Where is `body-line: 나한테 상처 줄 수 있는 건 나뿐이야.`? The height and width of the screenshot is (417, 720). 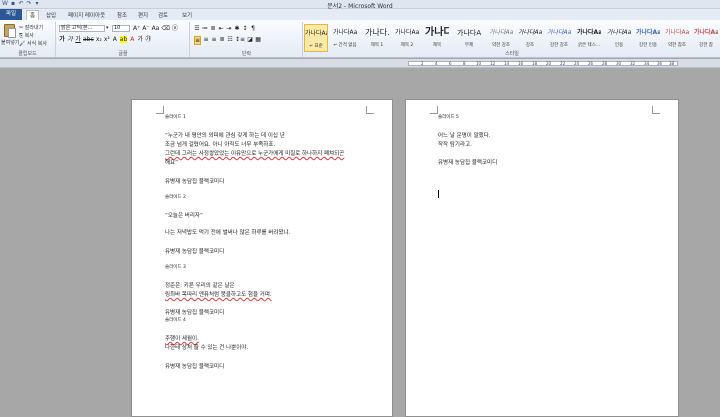 body-line: 나한테 상처 줄 수 있는 건 나뿐이야. is located at coordinates (206, 347).